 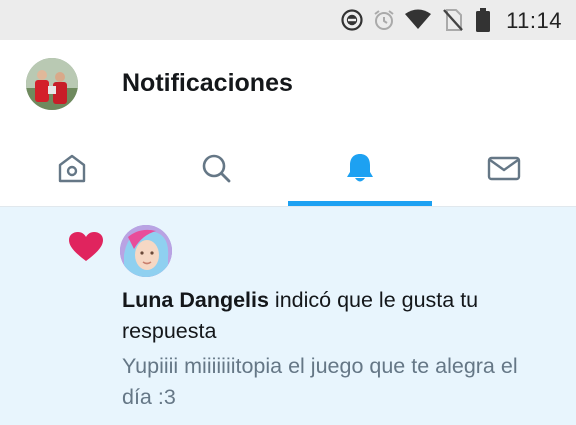 I want to click on page-title: Notificaciones, so click(x=207, y=83).